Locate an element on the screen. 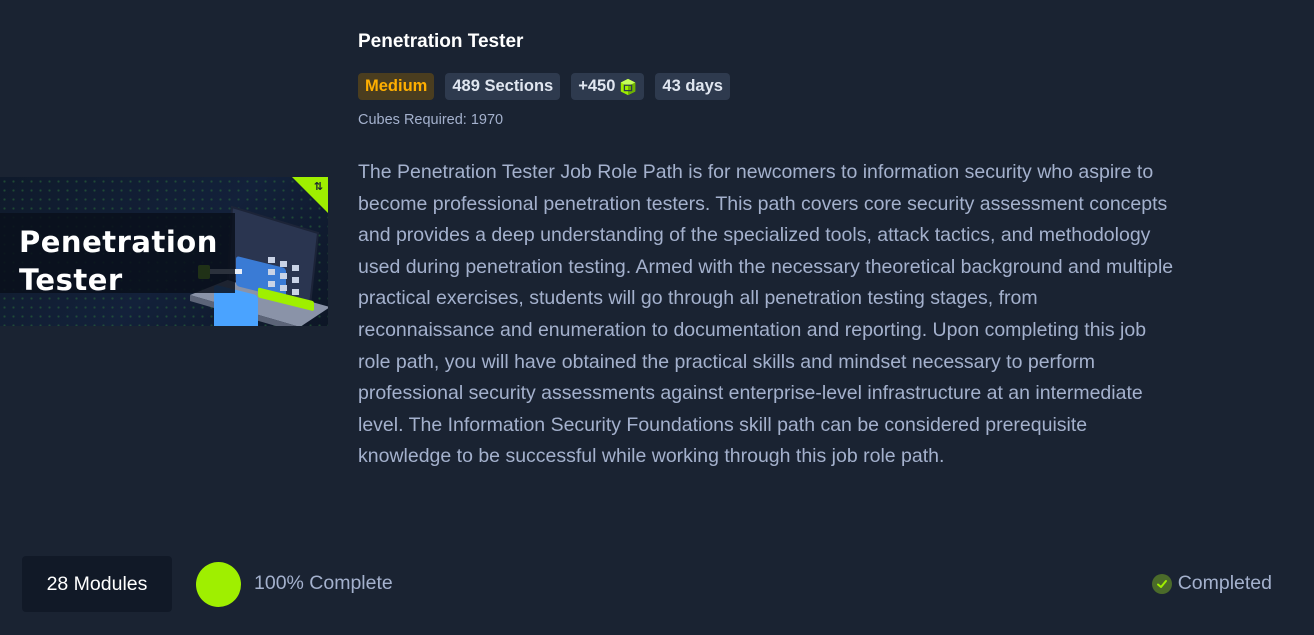 The height and width of the screenshot is (635, 1314). cubes-label: +450 is located at coordinates (597, 86).